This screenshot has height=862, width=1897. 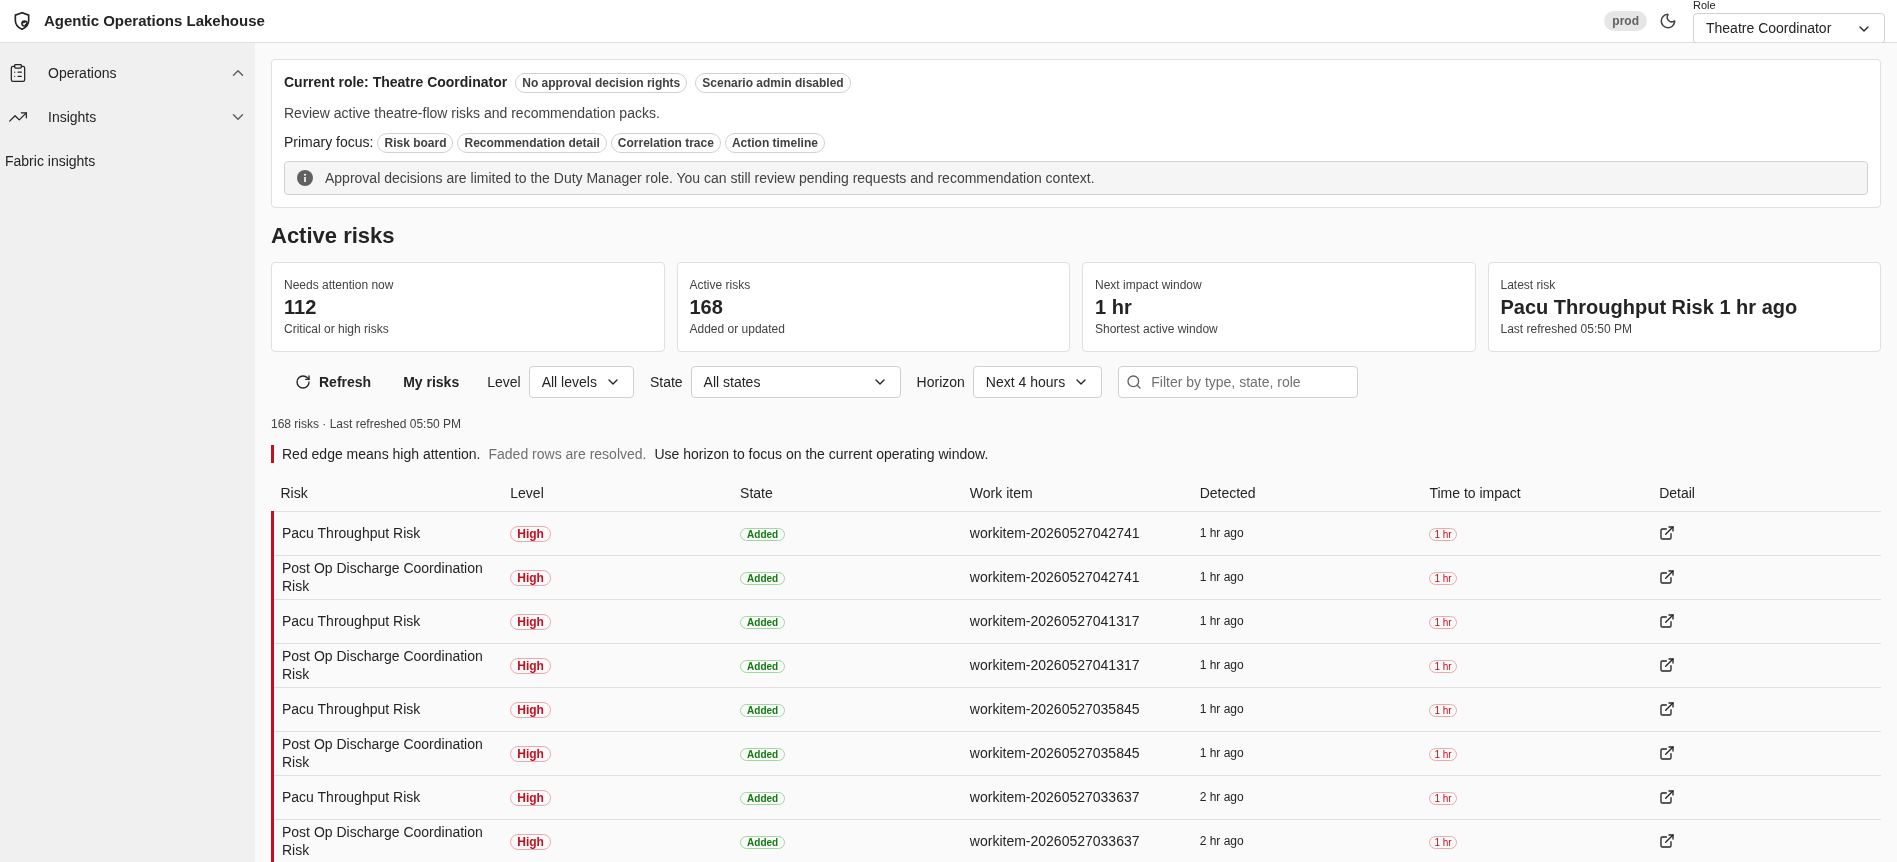 What do you see at coordinates (847, 494) in the screenshot?
I see `column-header: State` at bounding box center [847, 494].